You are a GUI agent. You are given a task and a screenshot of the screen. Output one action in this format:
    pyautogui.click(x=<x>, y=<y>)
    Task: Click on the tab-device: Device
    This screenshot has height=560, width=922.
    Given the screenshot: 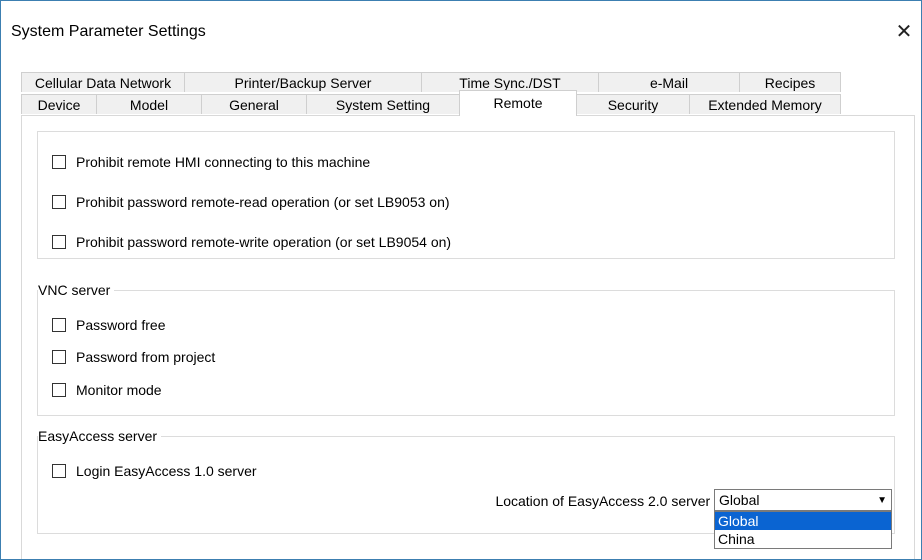 What is the action you would take?
    pyautogui.click(x=59, y=104)
    